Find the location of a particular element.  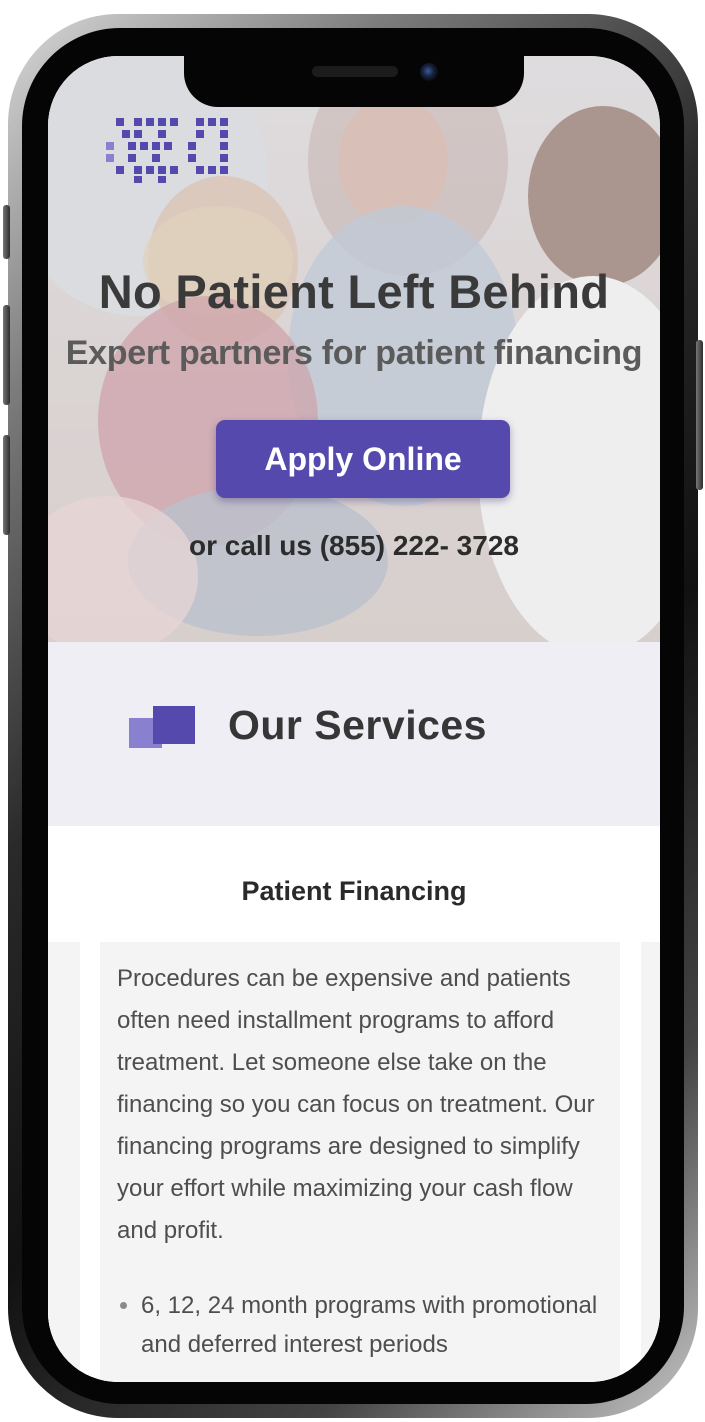

next-card-edge is located at coordinates (650, 1162).